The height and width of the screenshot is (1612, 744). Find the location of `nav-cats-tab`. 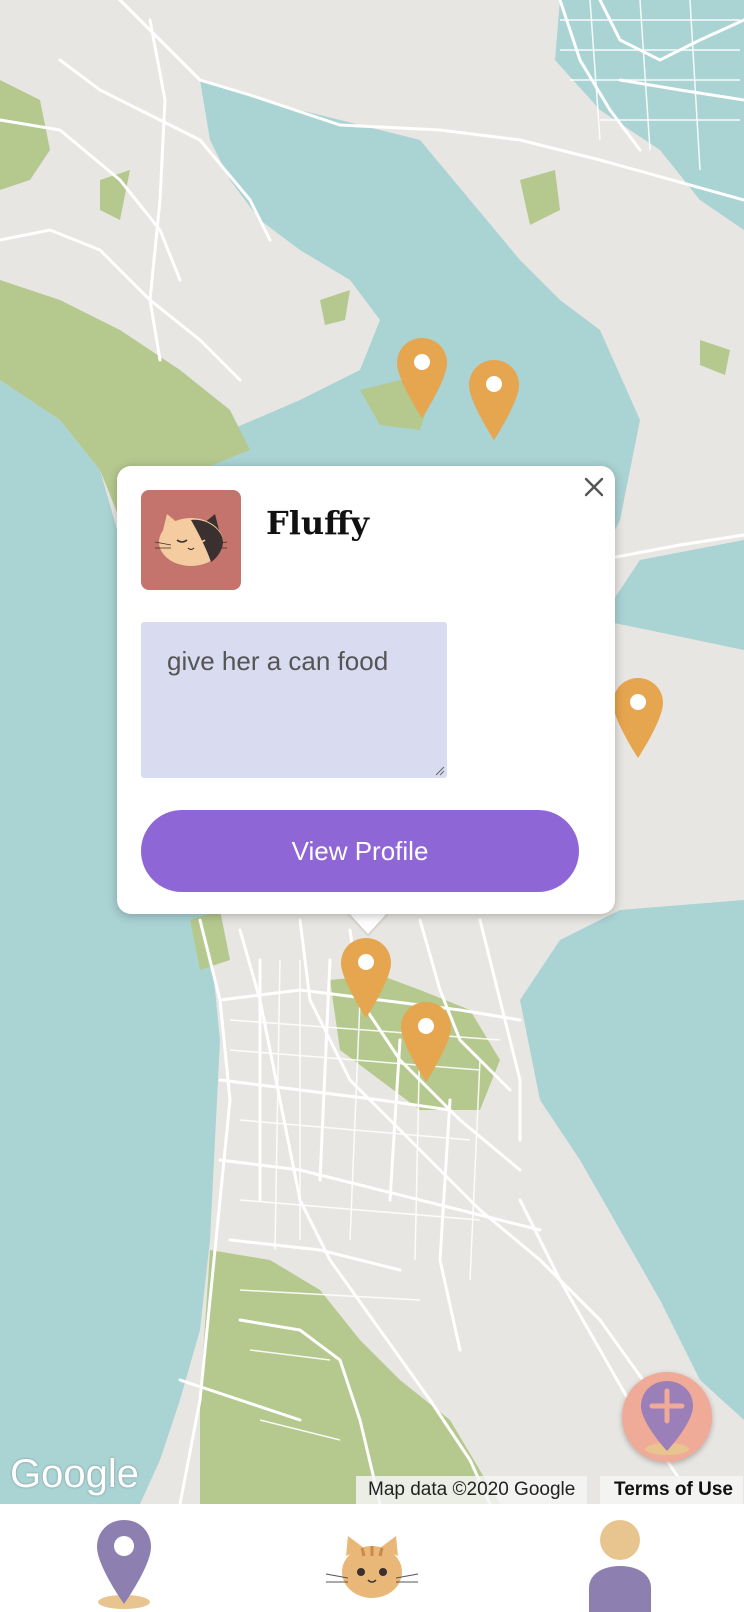

nav-cats-tab is located at coordinates (372, 1558).